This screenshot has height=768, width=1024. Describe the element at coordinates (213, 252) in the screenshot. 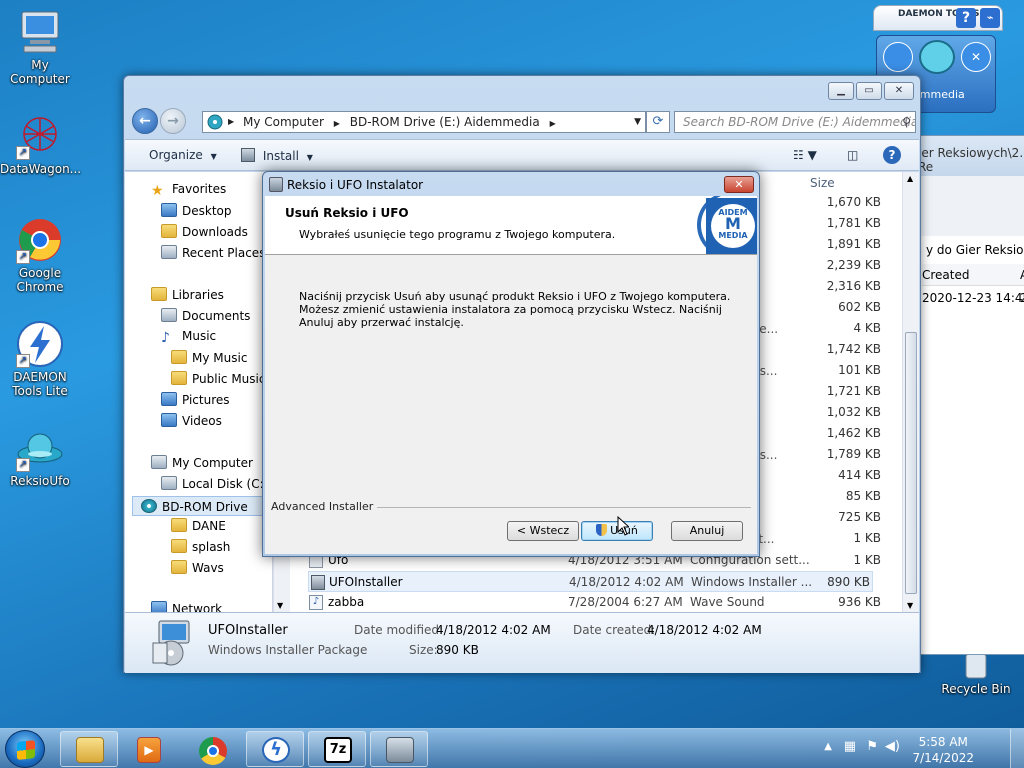

I see `nav-recent-places: Recent Places` at that location.